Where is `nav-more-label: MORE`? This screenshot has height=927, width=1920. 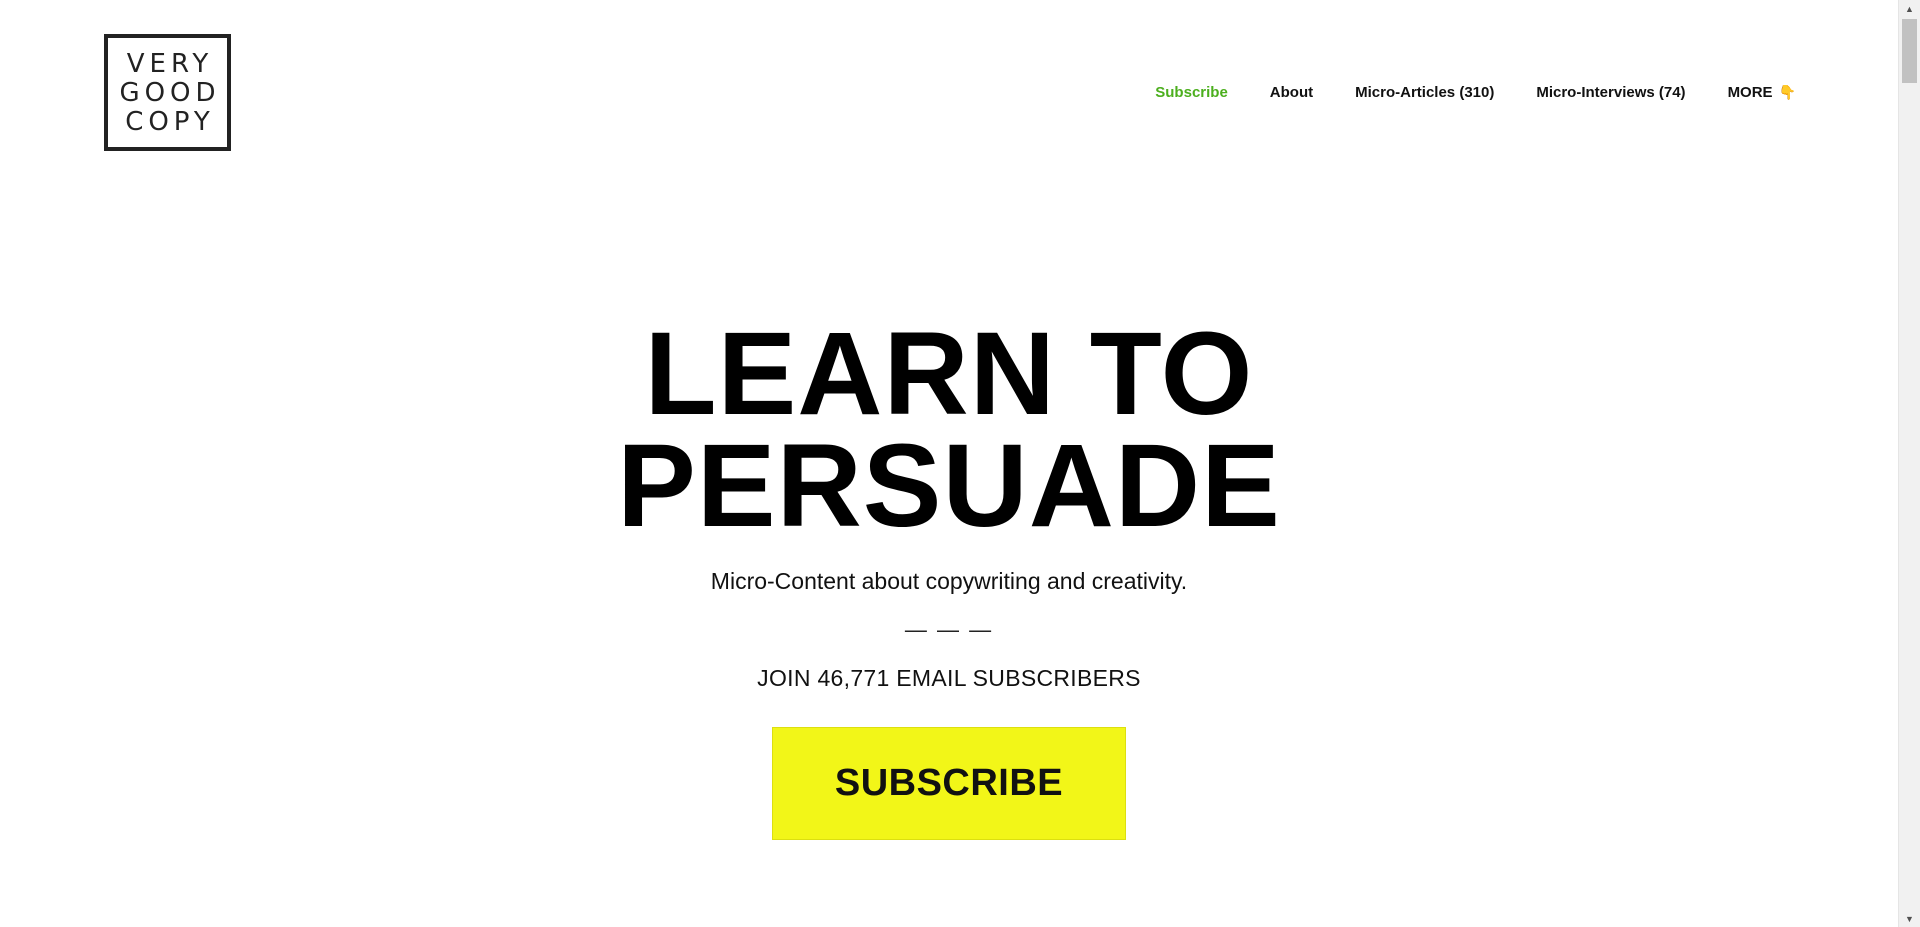
nav-more-label: MORE is located at coordinates (1750, 92).